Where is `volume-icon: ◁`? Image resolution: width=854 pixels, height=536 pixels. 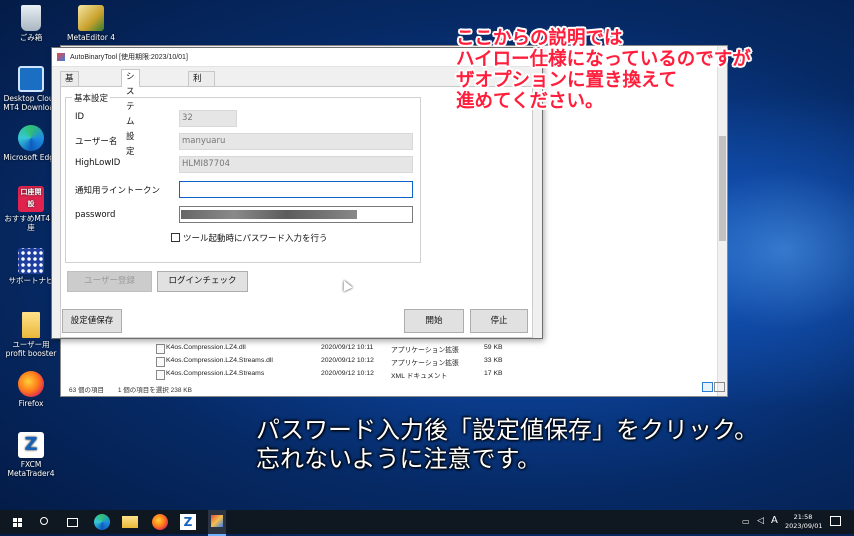 volume-icon: ◁ is located at coordinates (760, 521).